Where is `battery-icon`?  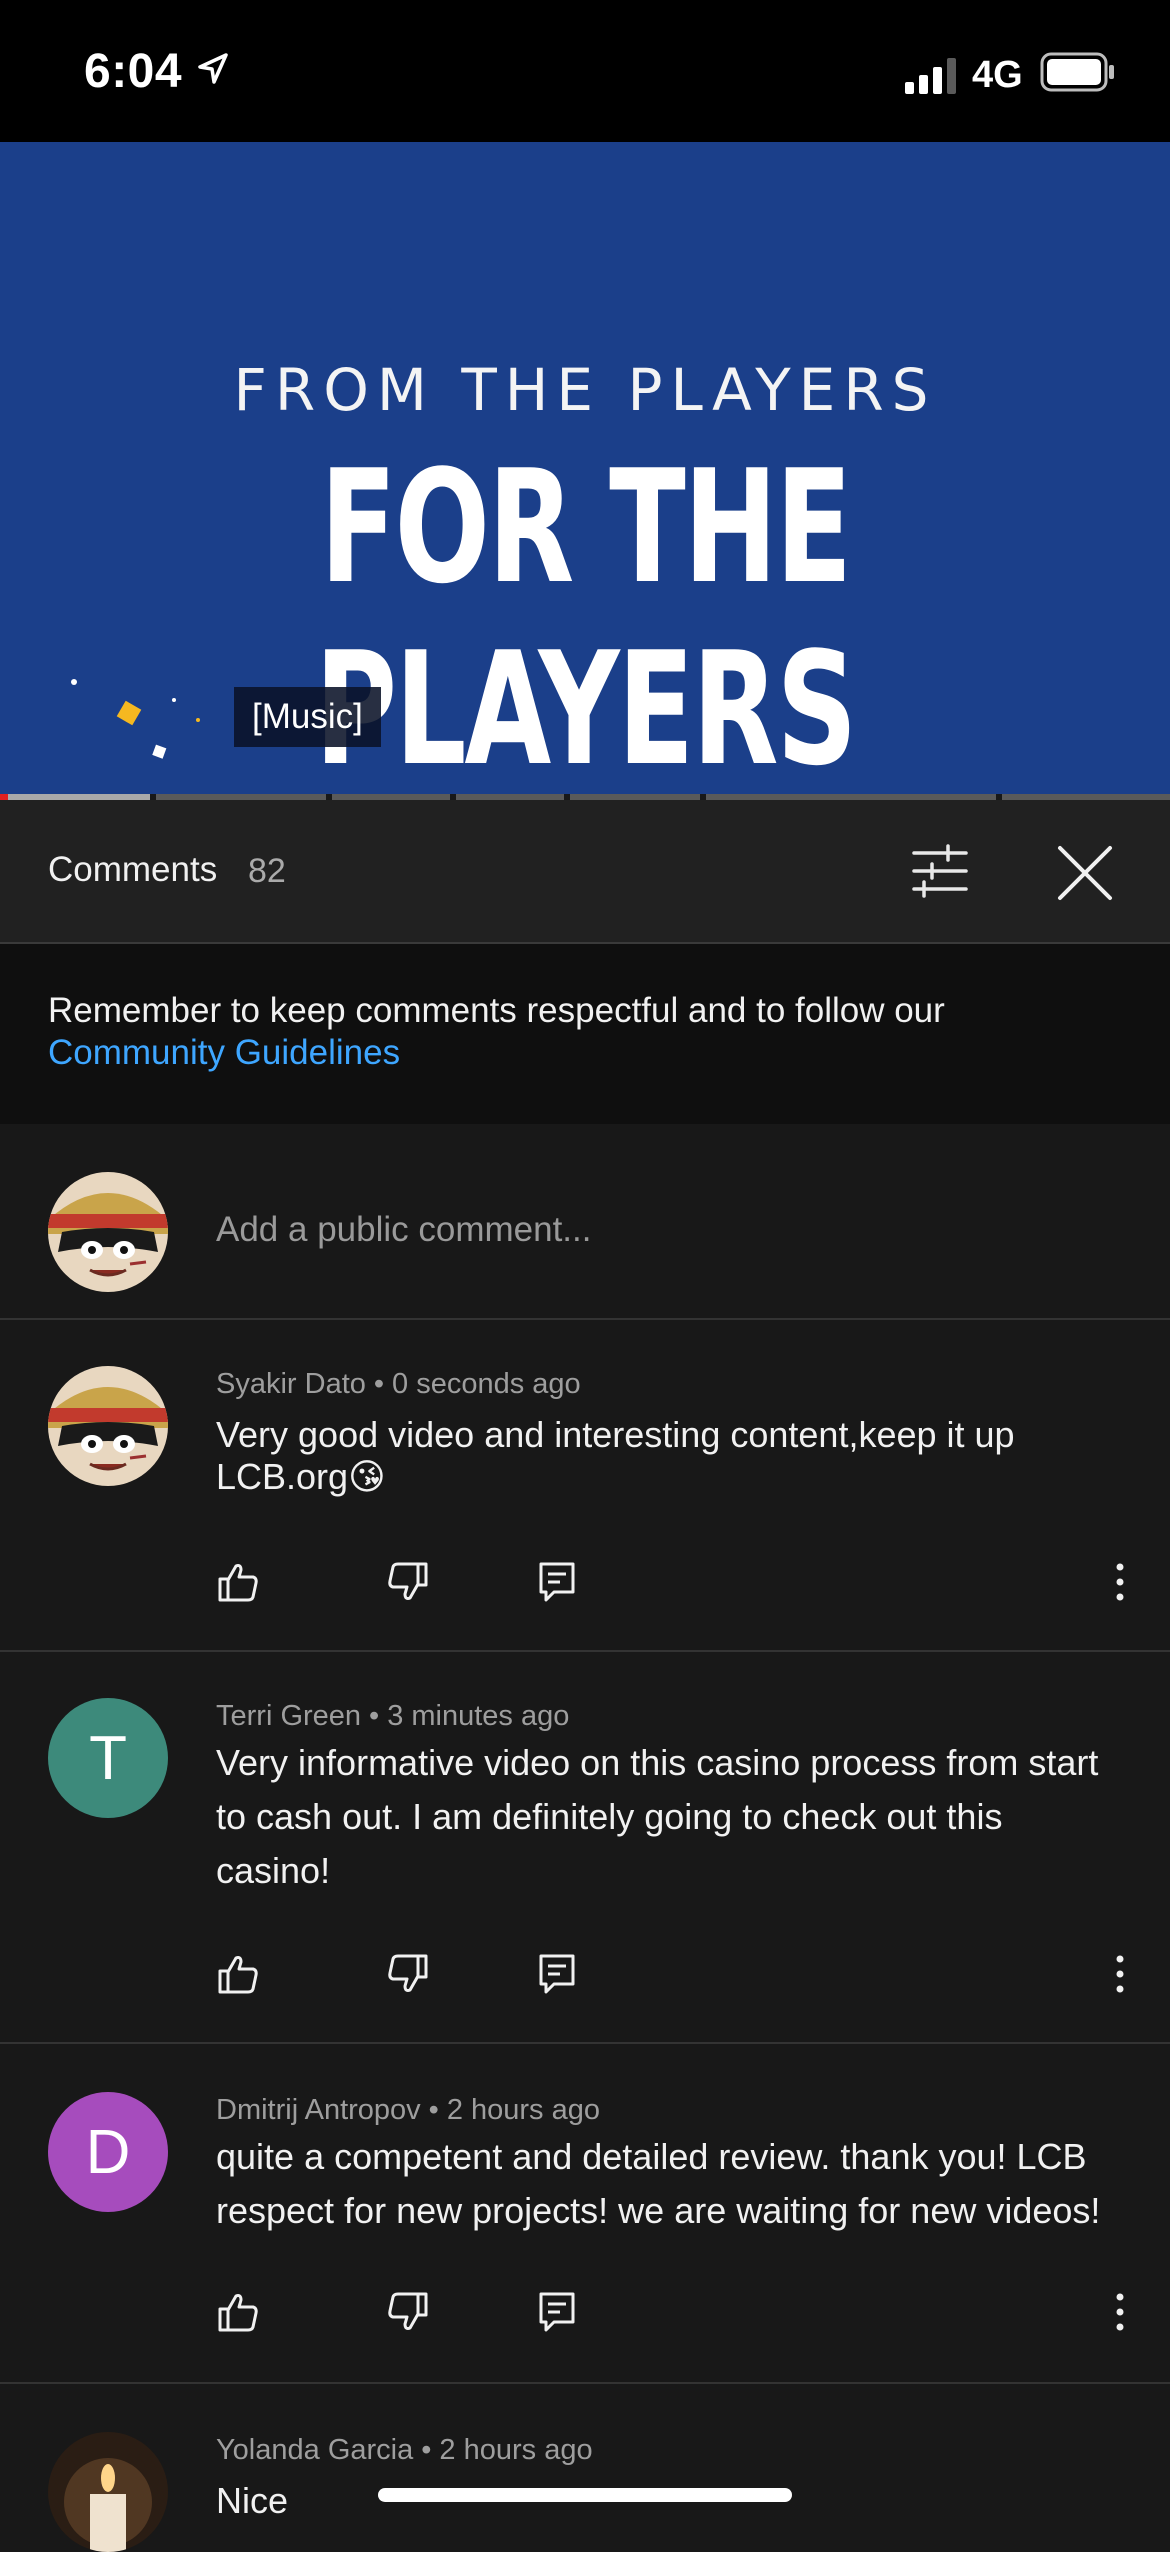 battery-icon is located at coordinates (1078, 74).